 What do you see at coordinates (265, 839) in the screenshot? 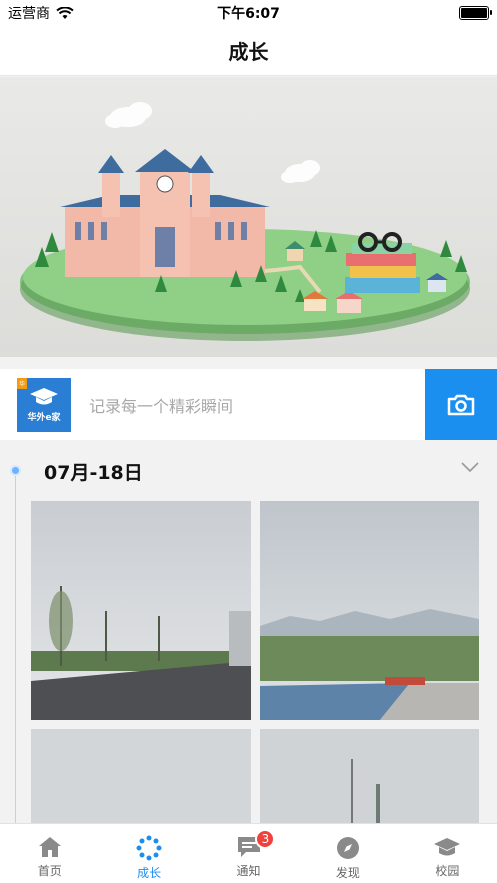
I see `notification-badge: 3` at bounding box center [265, 839].